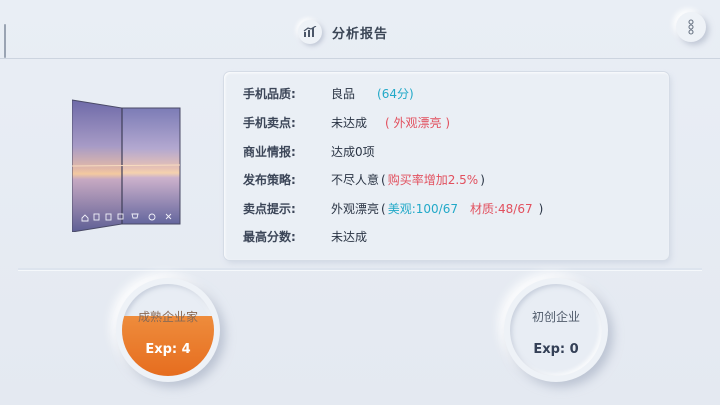 The width and height of the screenshot is (720, 405). I want to click on best-value: 未达成, so click(349, 237).